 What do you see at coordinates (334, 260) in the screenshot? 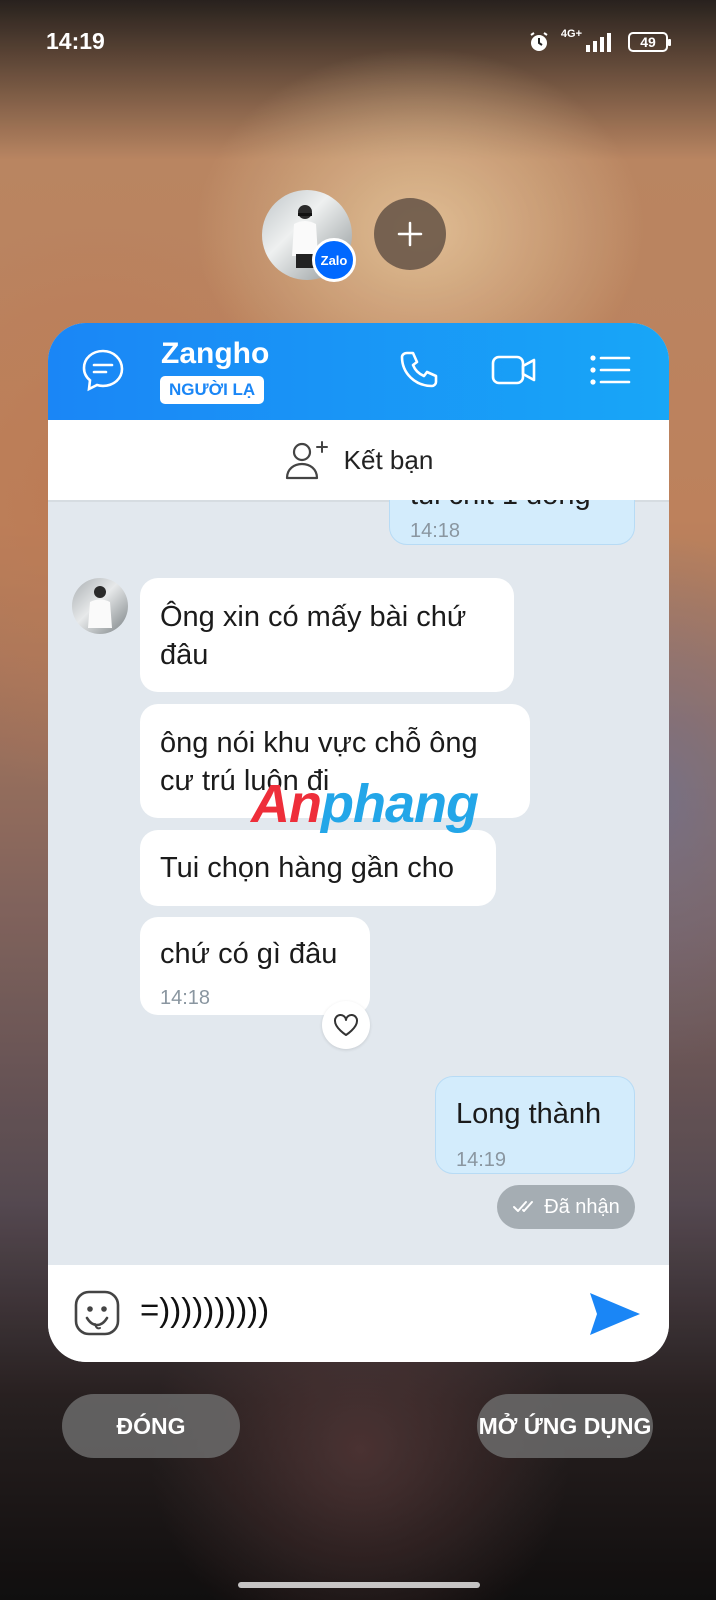
I see `zalo-badge: Zalo` at bounding box center [334, 260].